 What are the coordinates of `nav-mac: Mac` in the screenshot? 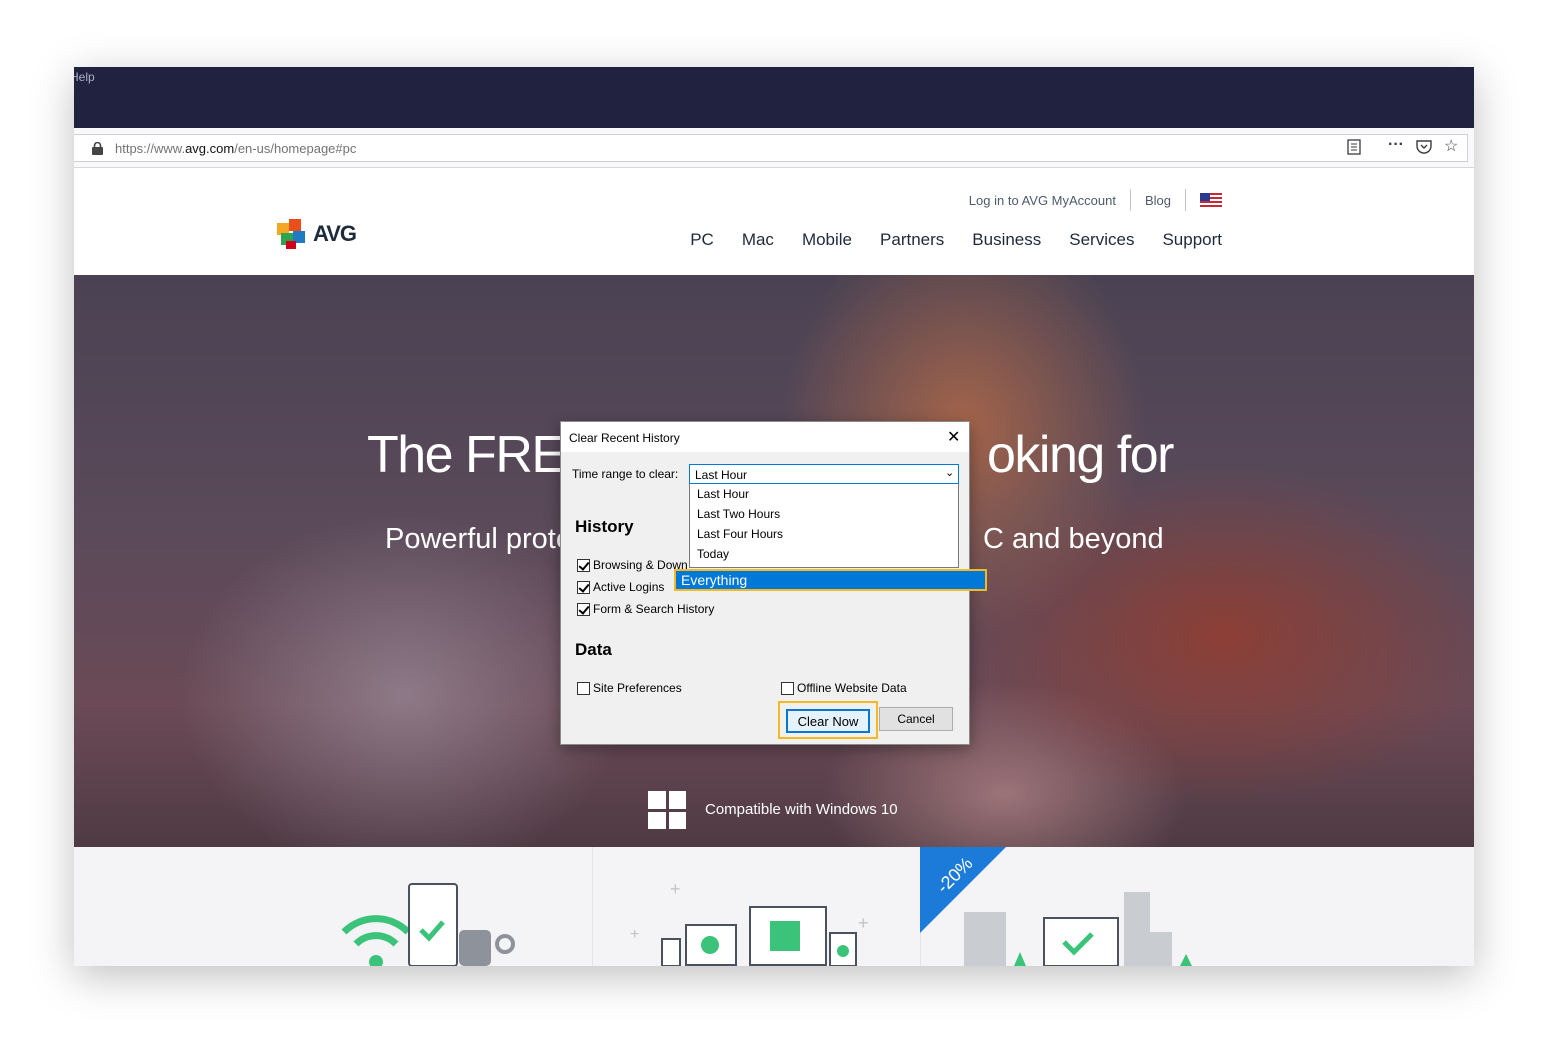 It's located at (758, 240).